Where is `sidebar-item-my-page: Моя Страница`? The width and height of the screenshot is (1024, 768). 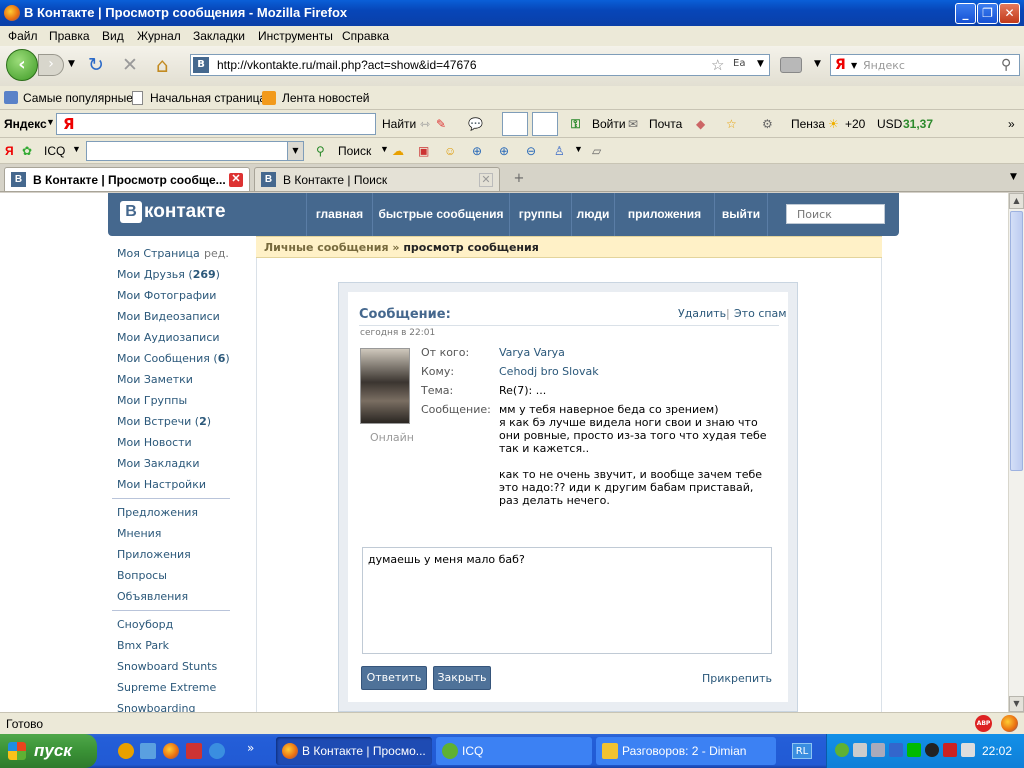
sidebar-item-my-page: Моя Страница is located at coordinates (158, 253).